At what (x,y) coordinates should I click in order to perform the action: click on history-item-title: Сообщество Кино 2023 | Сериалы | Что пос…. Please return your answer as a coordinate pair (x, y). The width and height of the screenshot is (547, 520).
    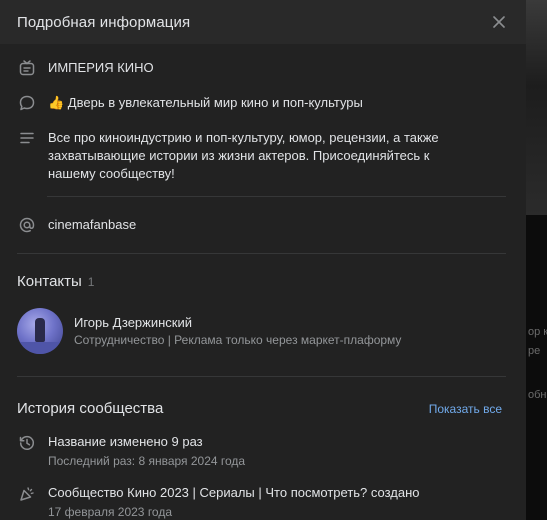
    Looking at the image, I should click on (234, 492).